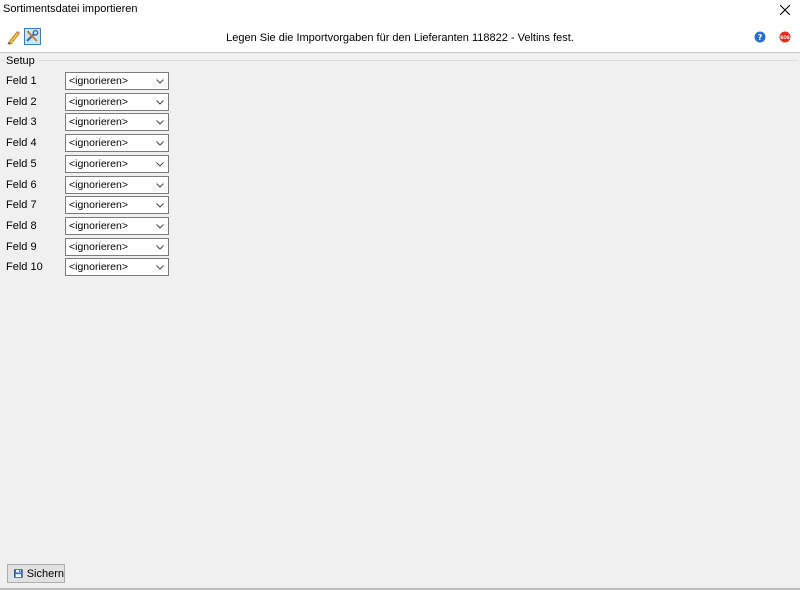 Image resolution: width=800 pixels, height=590 pixels. Describe the element at coordinates (21, 61) in the screenshot. I see `setup-legend: Setup` at that location.